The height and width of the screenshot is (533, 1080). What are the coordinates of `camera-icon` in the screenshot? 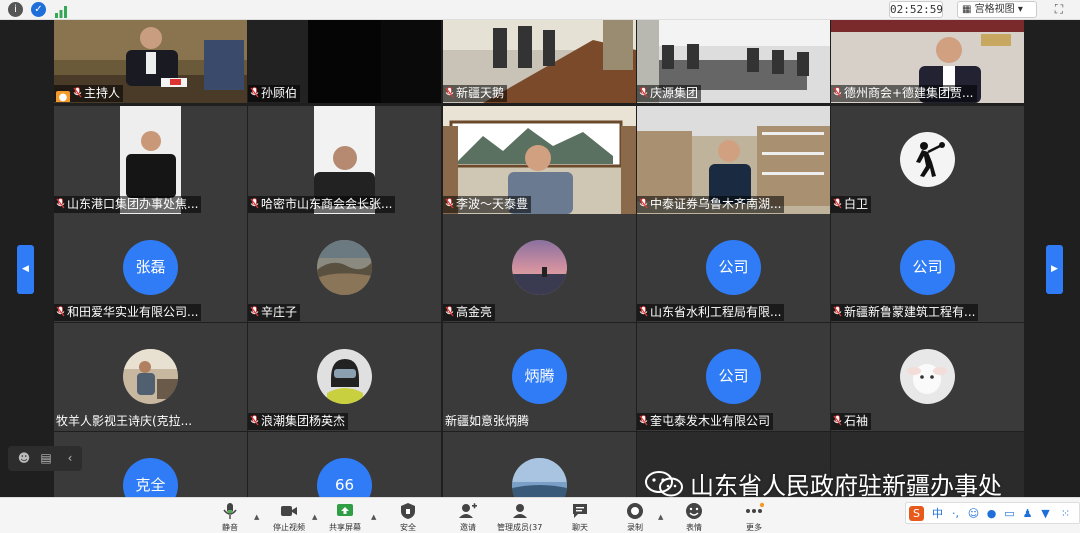 It's located at (289, 511).